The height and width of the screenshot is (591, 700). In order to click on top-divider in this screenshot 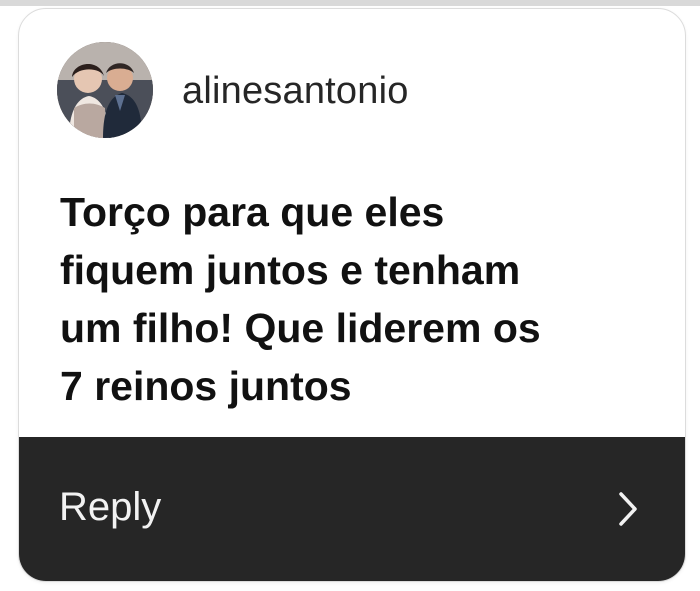, I will do `click(350, 3)`.